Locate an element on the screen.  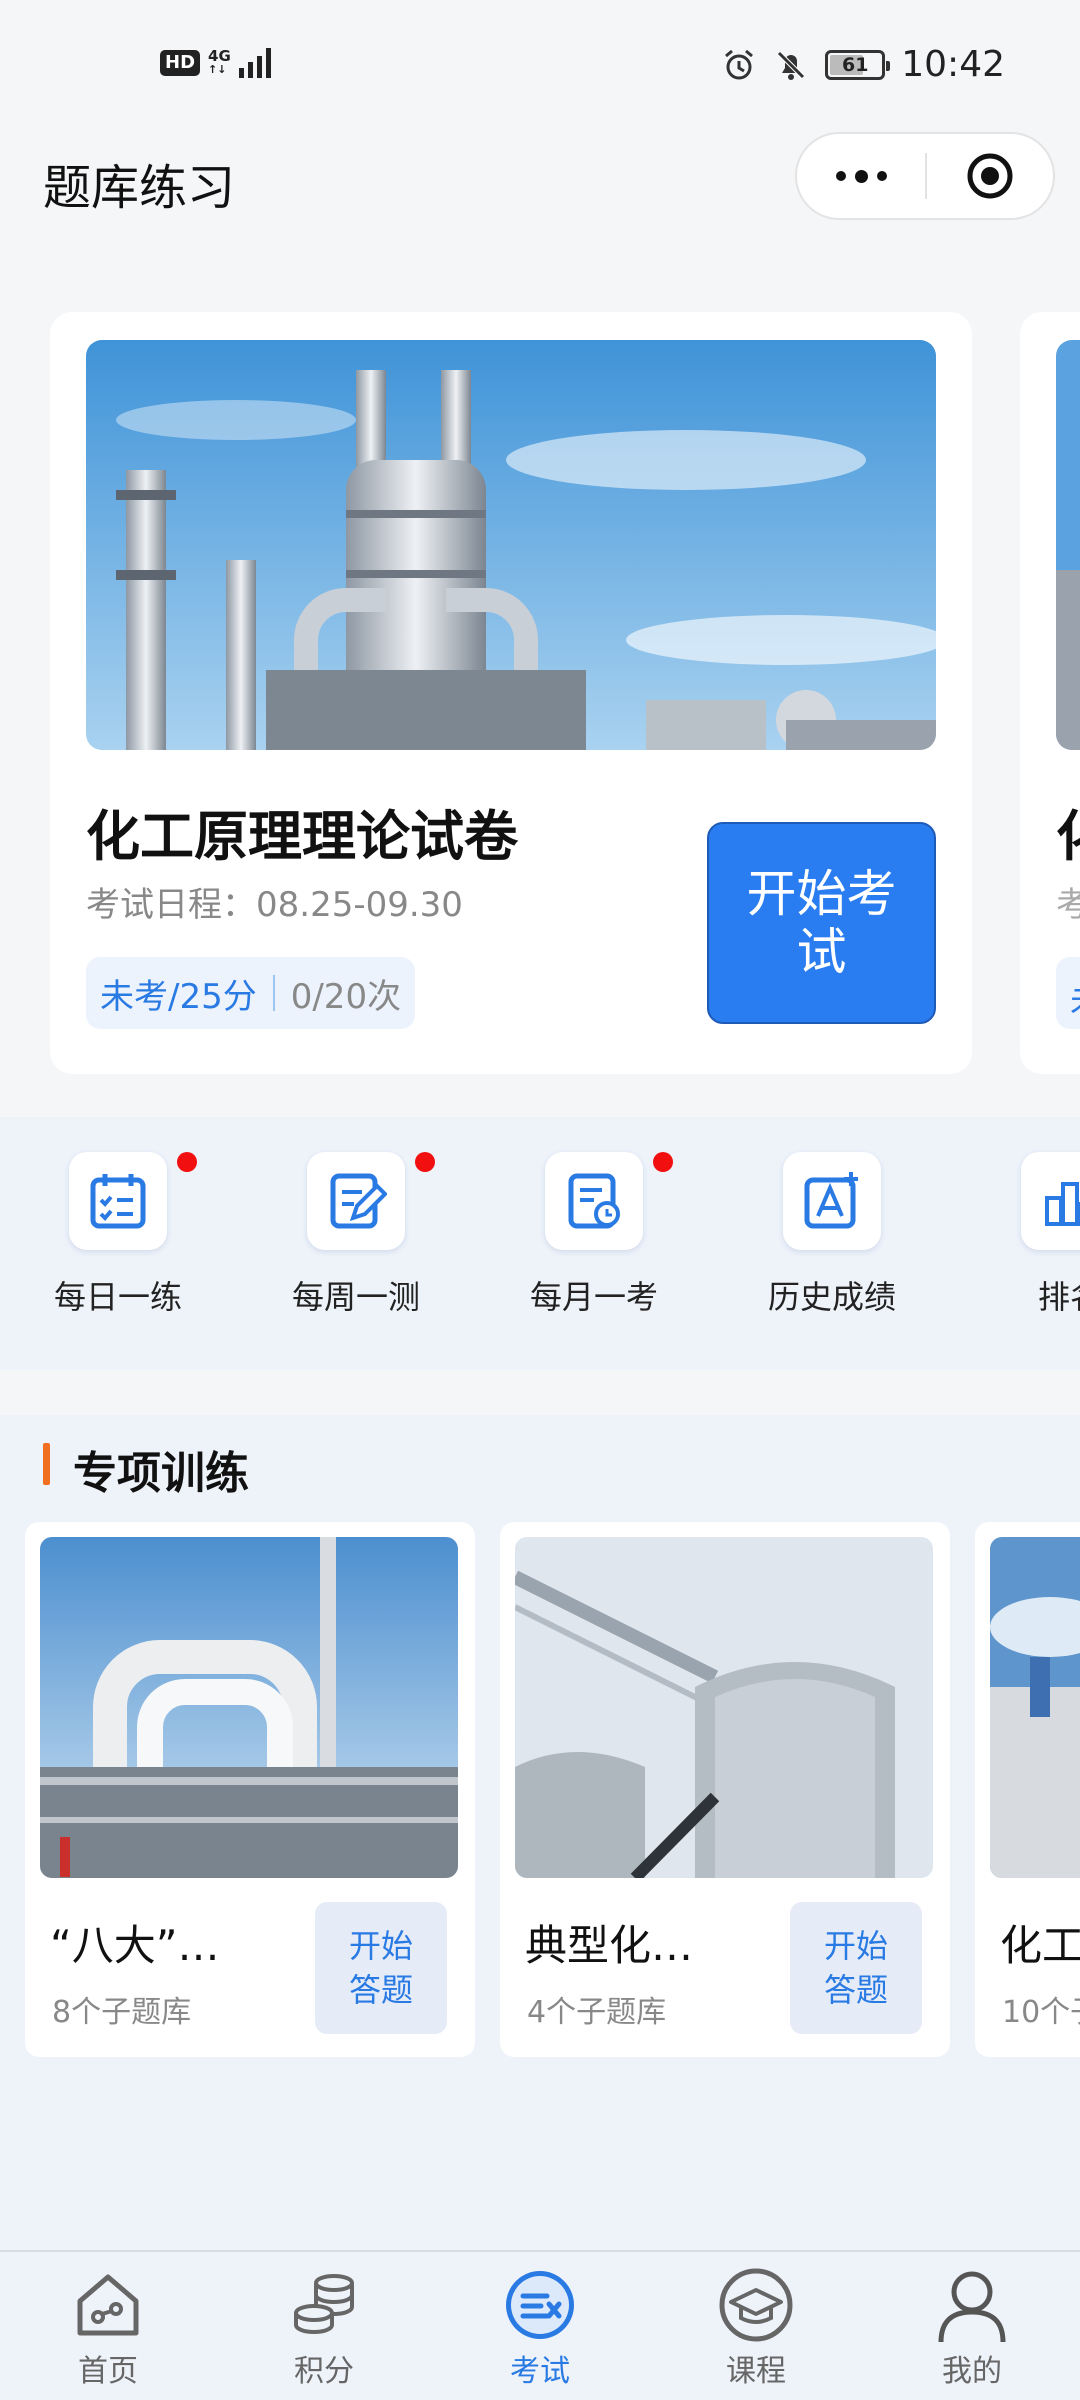
quick-entry-label: 每日一练 is located at coordinates (117, 1297).